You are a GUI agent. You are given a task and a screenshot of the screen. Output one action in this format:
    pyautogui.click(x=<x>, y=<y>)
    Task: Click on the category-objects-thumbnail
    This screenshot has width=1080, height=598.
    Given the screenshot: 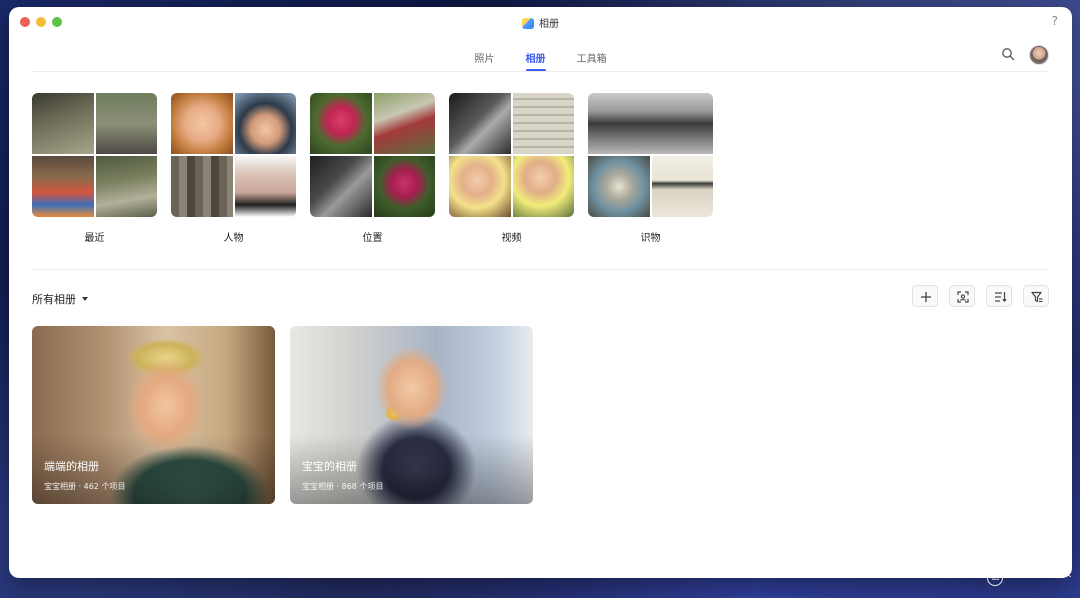 What is the action you would take?
    pyautogui.click(x=650, y=155)
    